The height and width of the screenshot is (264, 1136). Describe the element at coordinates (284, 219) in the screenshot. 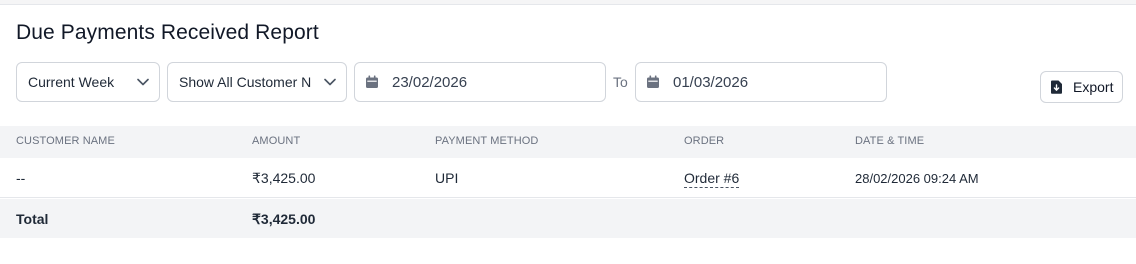

I see `total-amount: ₹3,425.00` at that location.